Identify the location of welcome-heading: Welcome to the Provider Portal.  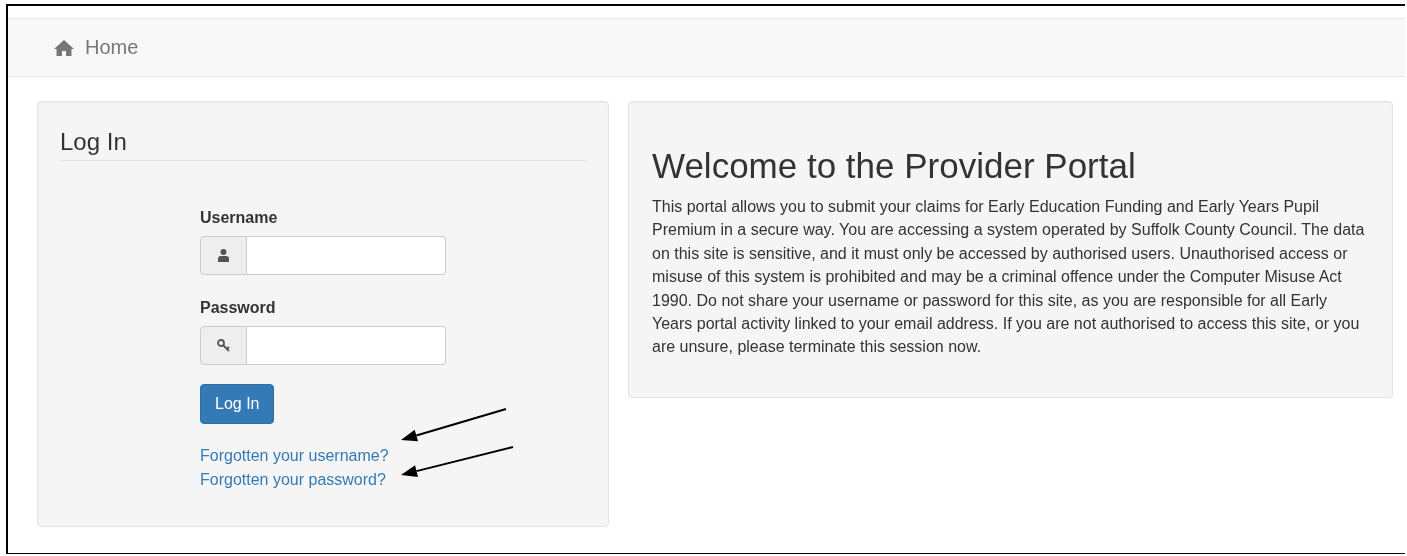
(894, 166).